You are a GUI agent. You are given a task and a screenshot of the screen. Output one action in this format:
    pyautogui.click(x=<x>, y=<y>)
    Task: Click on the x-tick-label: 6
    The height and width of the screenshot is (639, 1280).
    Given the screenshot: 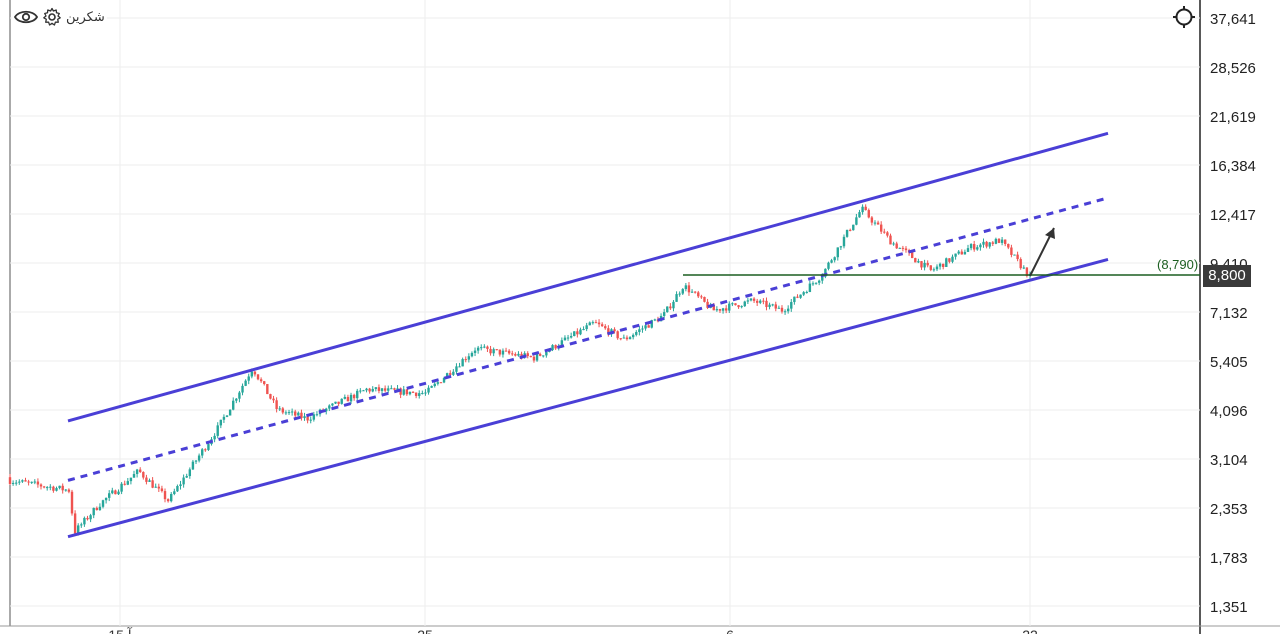 What is the action you would take?
    pyautogui.click(x=730, y=630)
    